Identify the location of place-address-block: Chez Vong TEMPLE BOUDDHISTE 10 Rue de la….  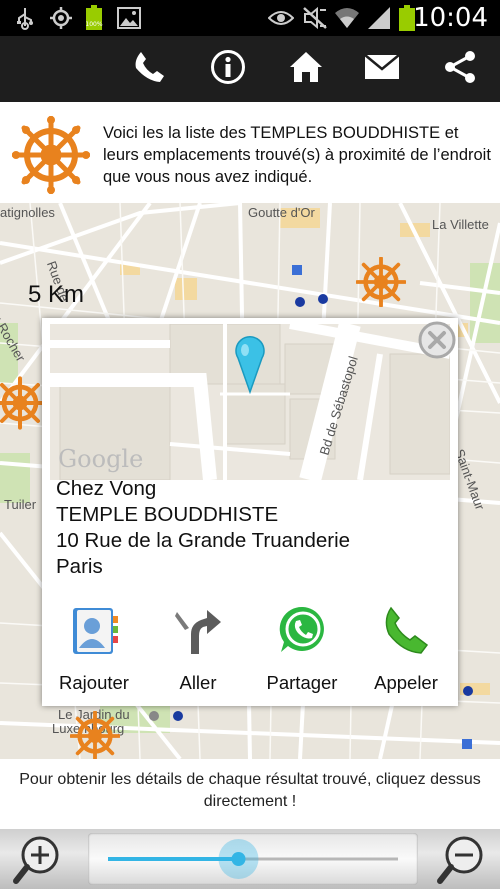
(203, 528).